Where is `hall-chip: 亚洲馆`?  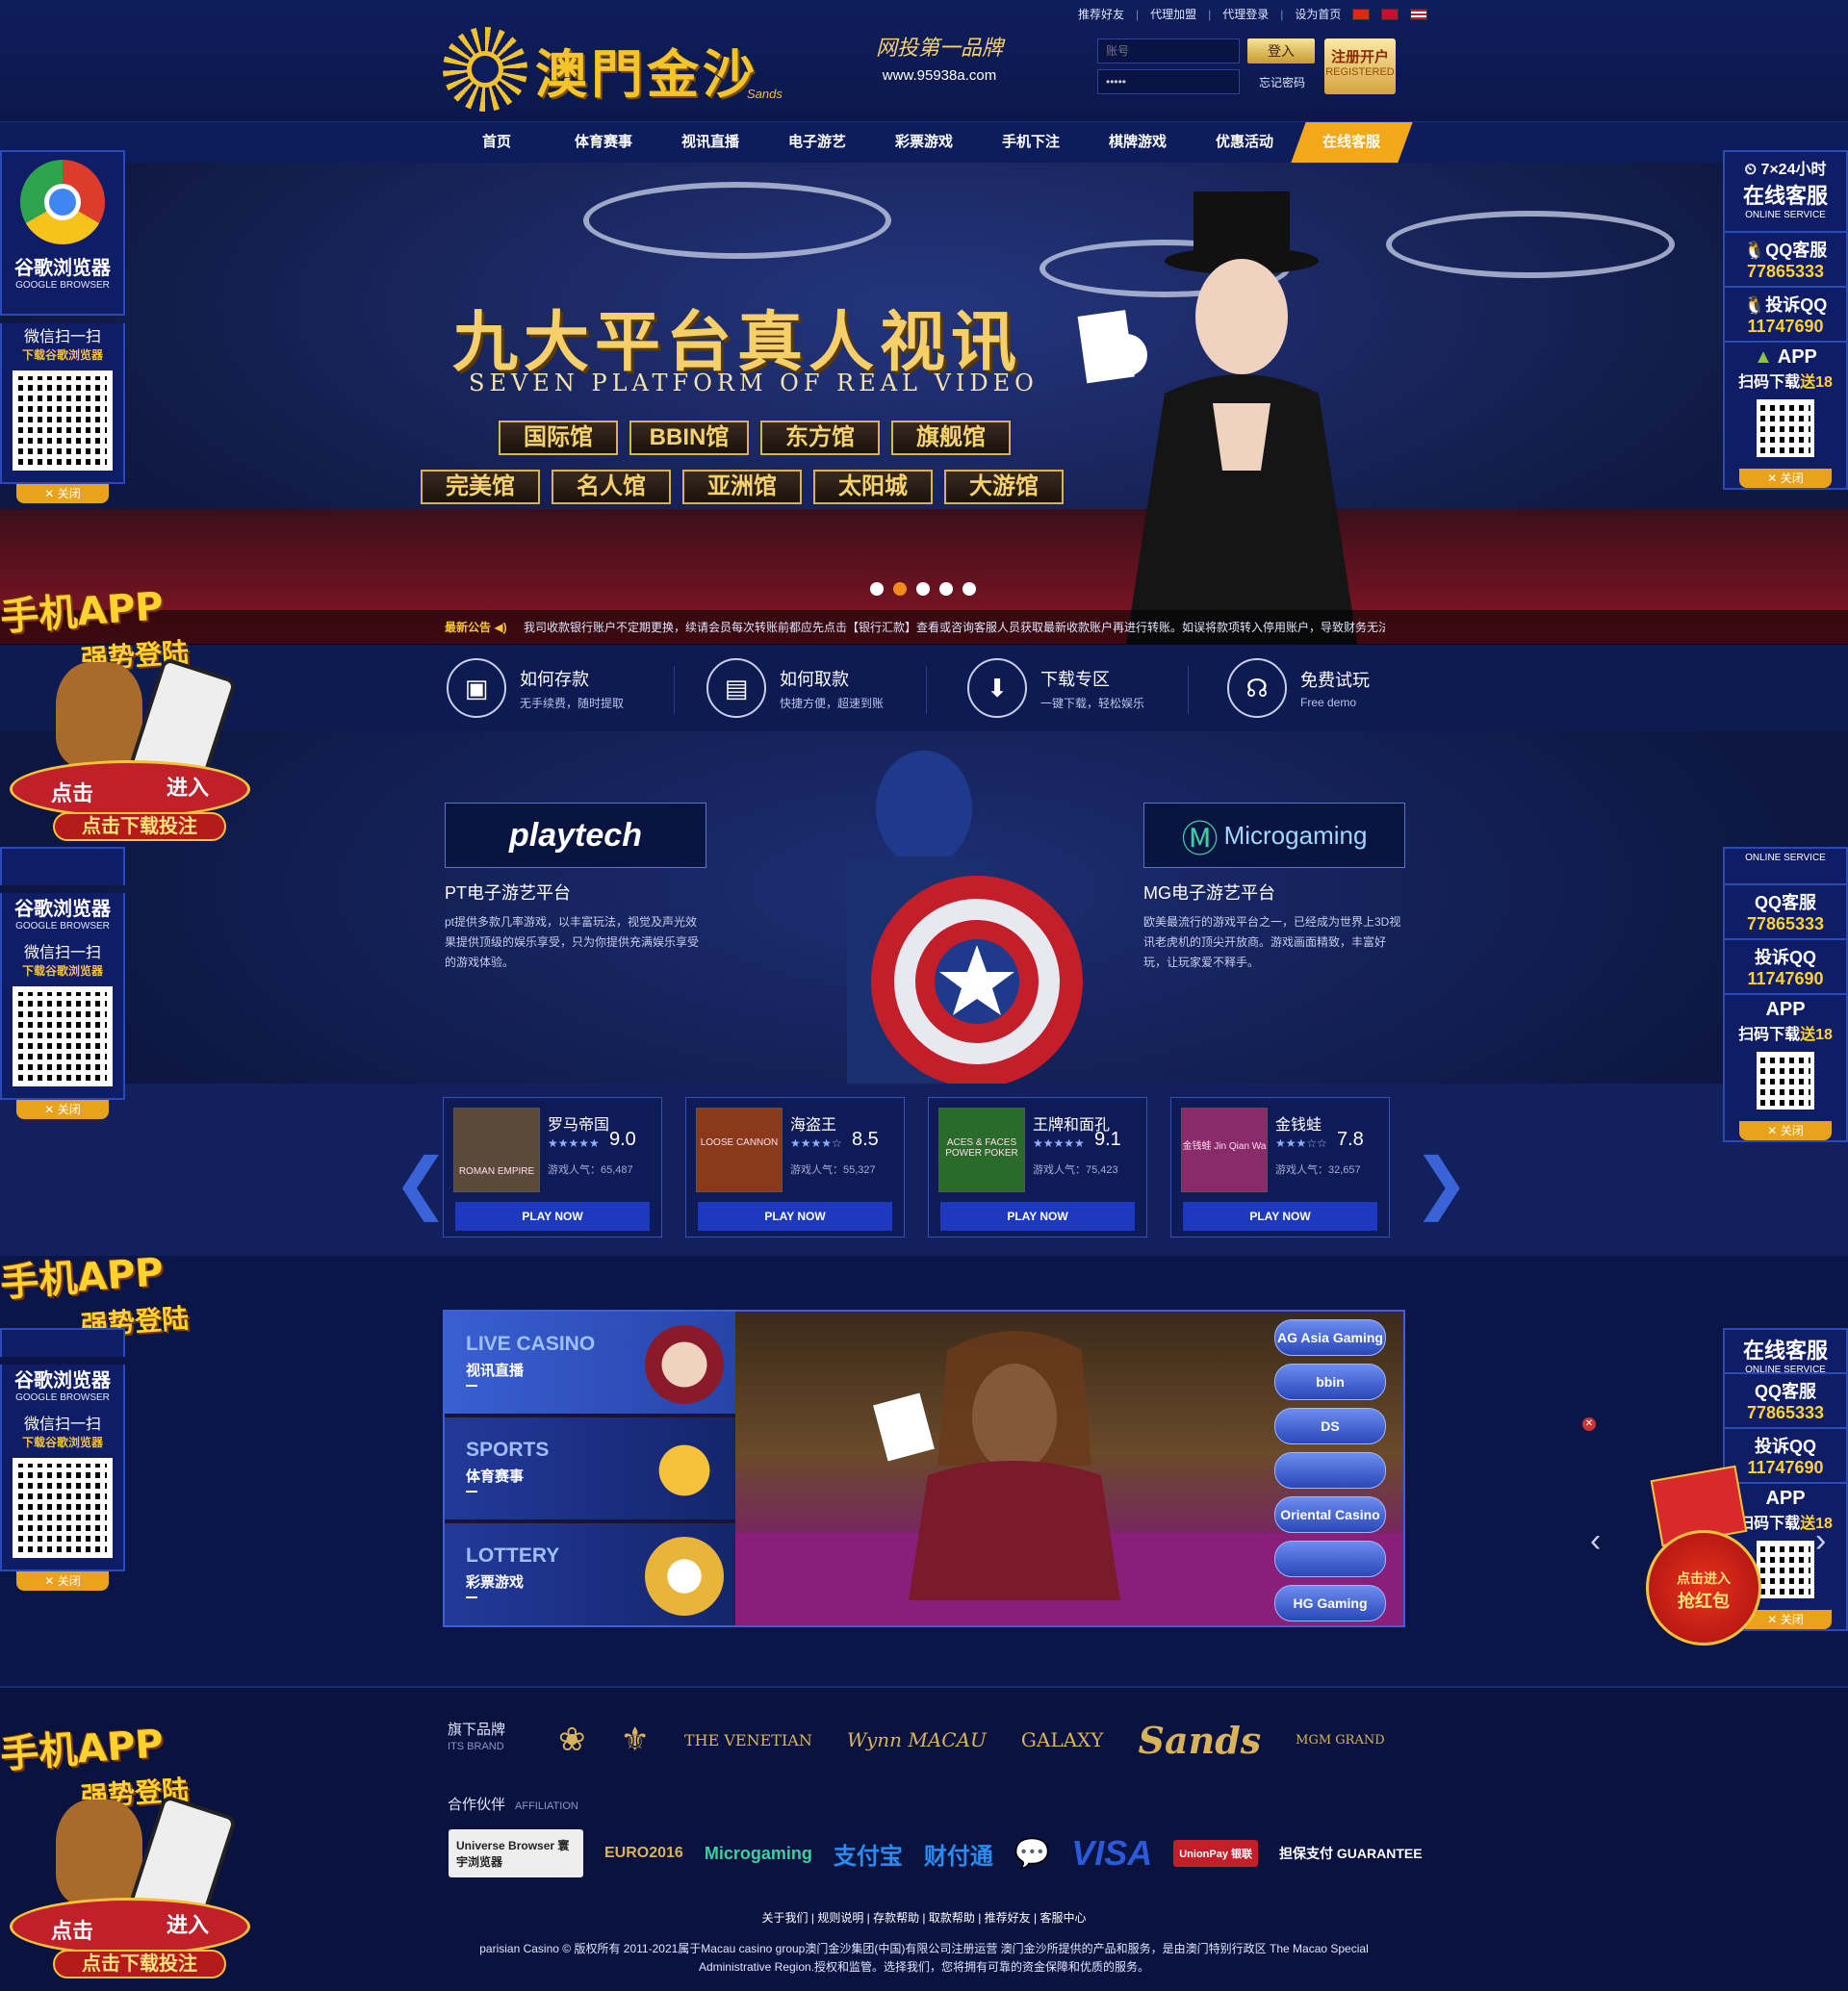 hall-chip: 亚洲馆 is located at coordinates (742, 487).